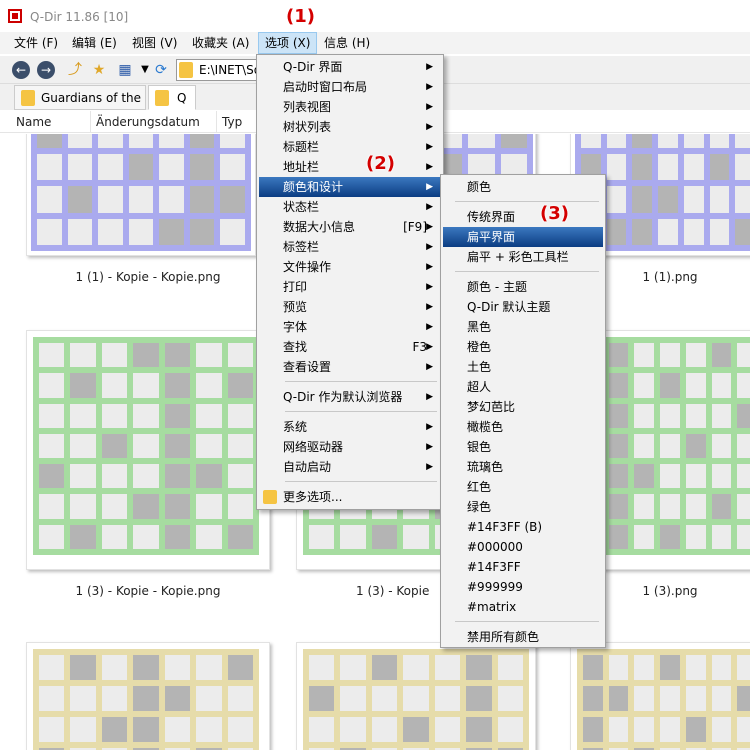 The image size is (750, 750). Describe the element at coordinates (523, 237) in the screenshot. I see `color-submenu-item: 扁平界面` at that location.